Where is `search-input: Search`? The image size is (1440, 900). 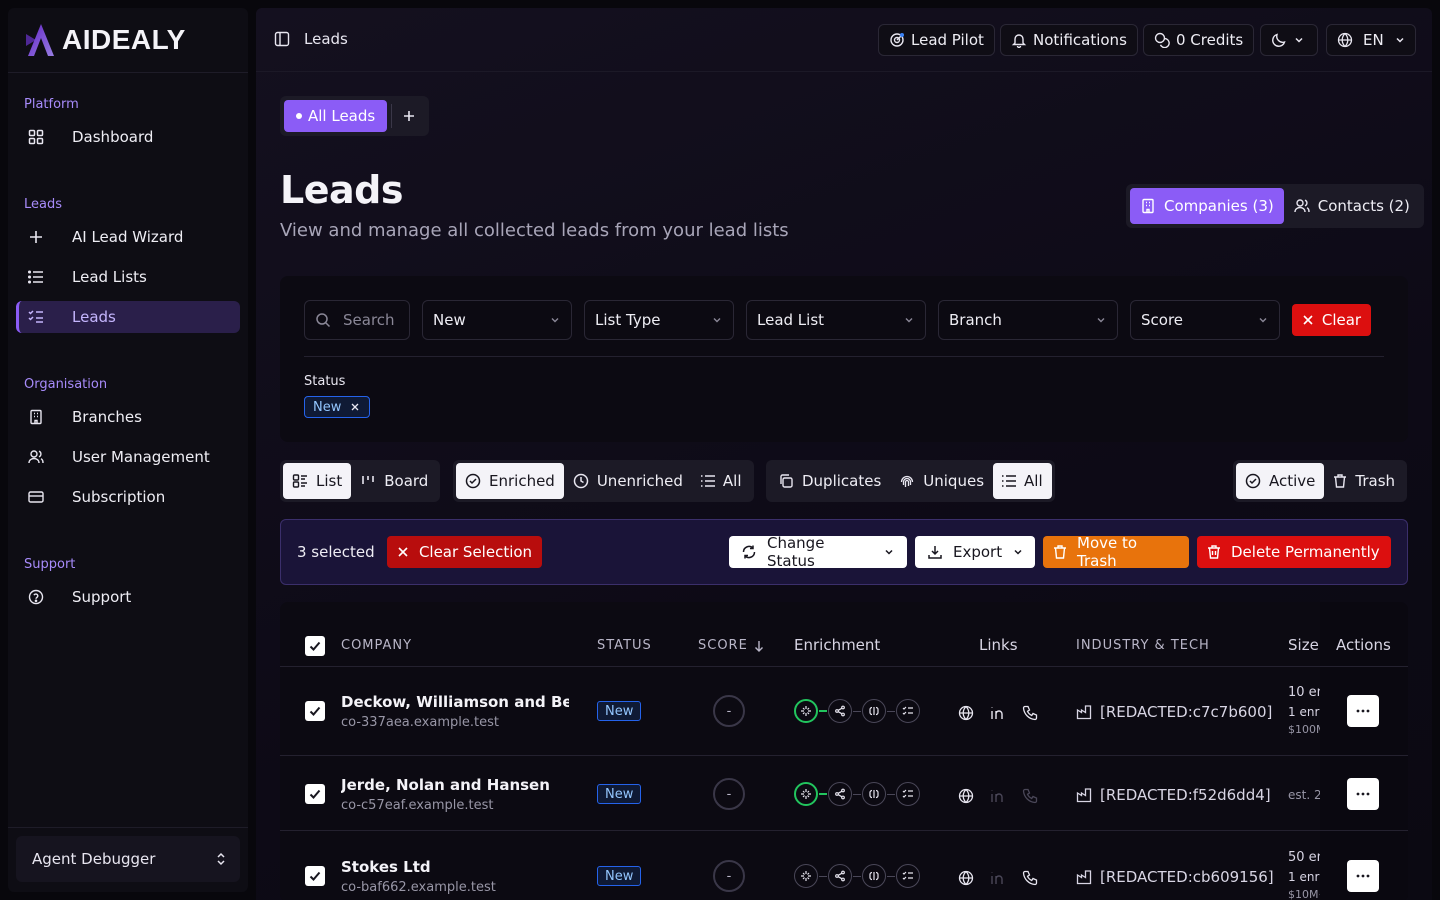 search-input: Search is located at coordinates (357, 320).